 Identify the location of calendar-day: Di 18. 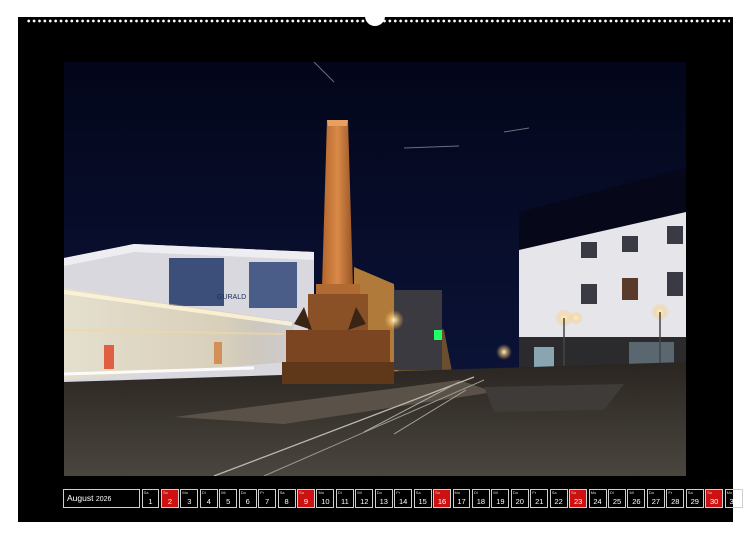
(480, 498).